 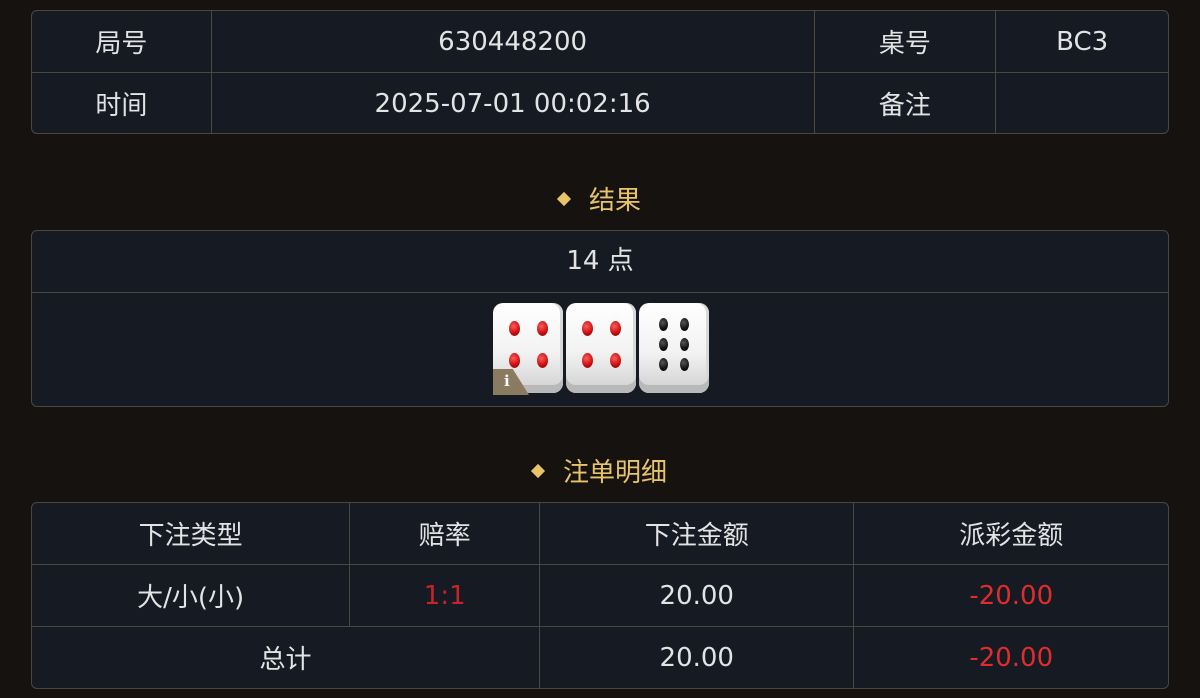 What do you see at coordinates (1011, 657) in the screenshot?
I see `total-payout: -20.00` at bounding box center [1011, 657].